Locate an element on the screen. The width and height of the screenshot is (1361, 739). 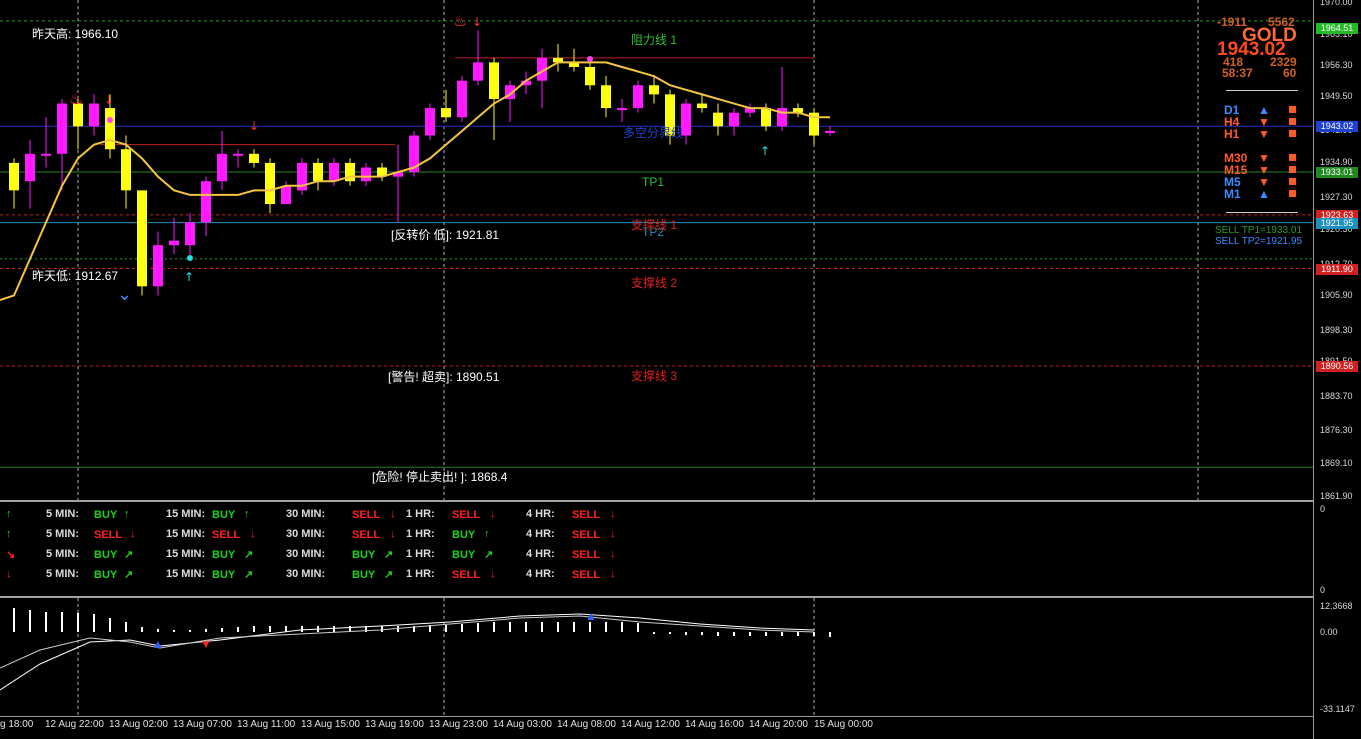
time-tick: 12 Aug 22:00 is located at coordinates (74, 724).